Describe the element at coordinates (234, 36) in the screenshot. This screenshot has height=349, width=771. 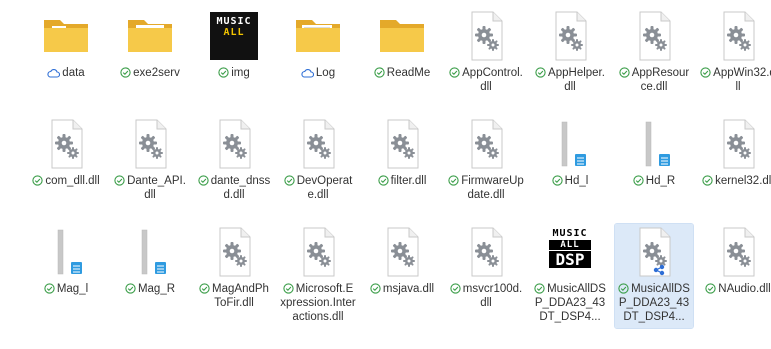
I see `image-thumbnail-icon: MUSIC ALL` at that location.